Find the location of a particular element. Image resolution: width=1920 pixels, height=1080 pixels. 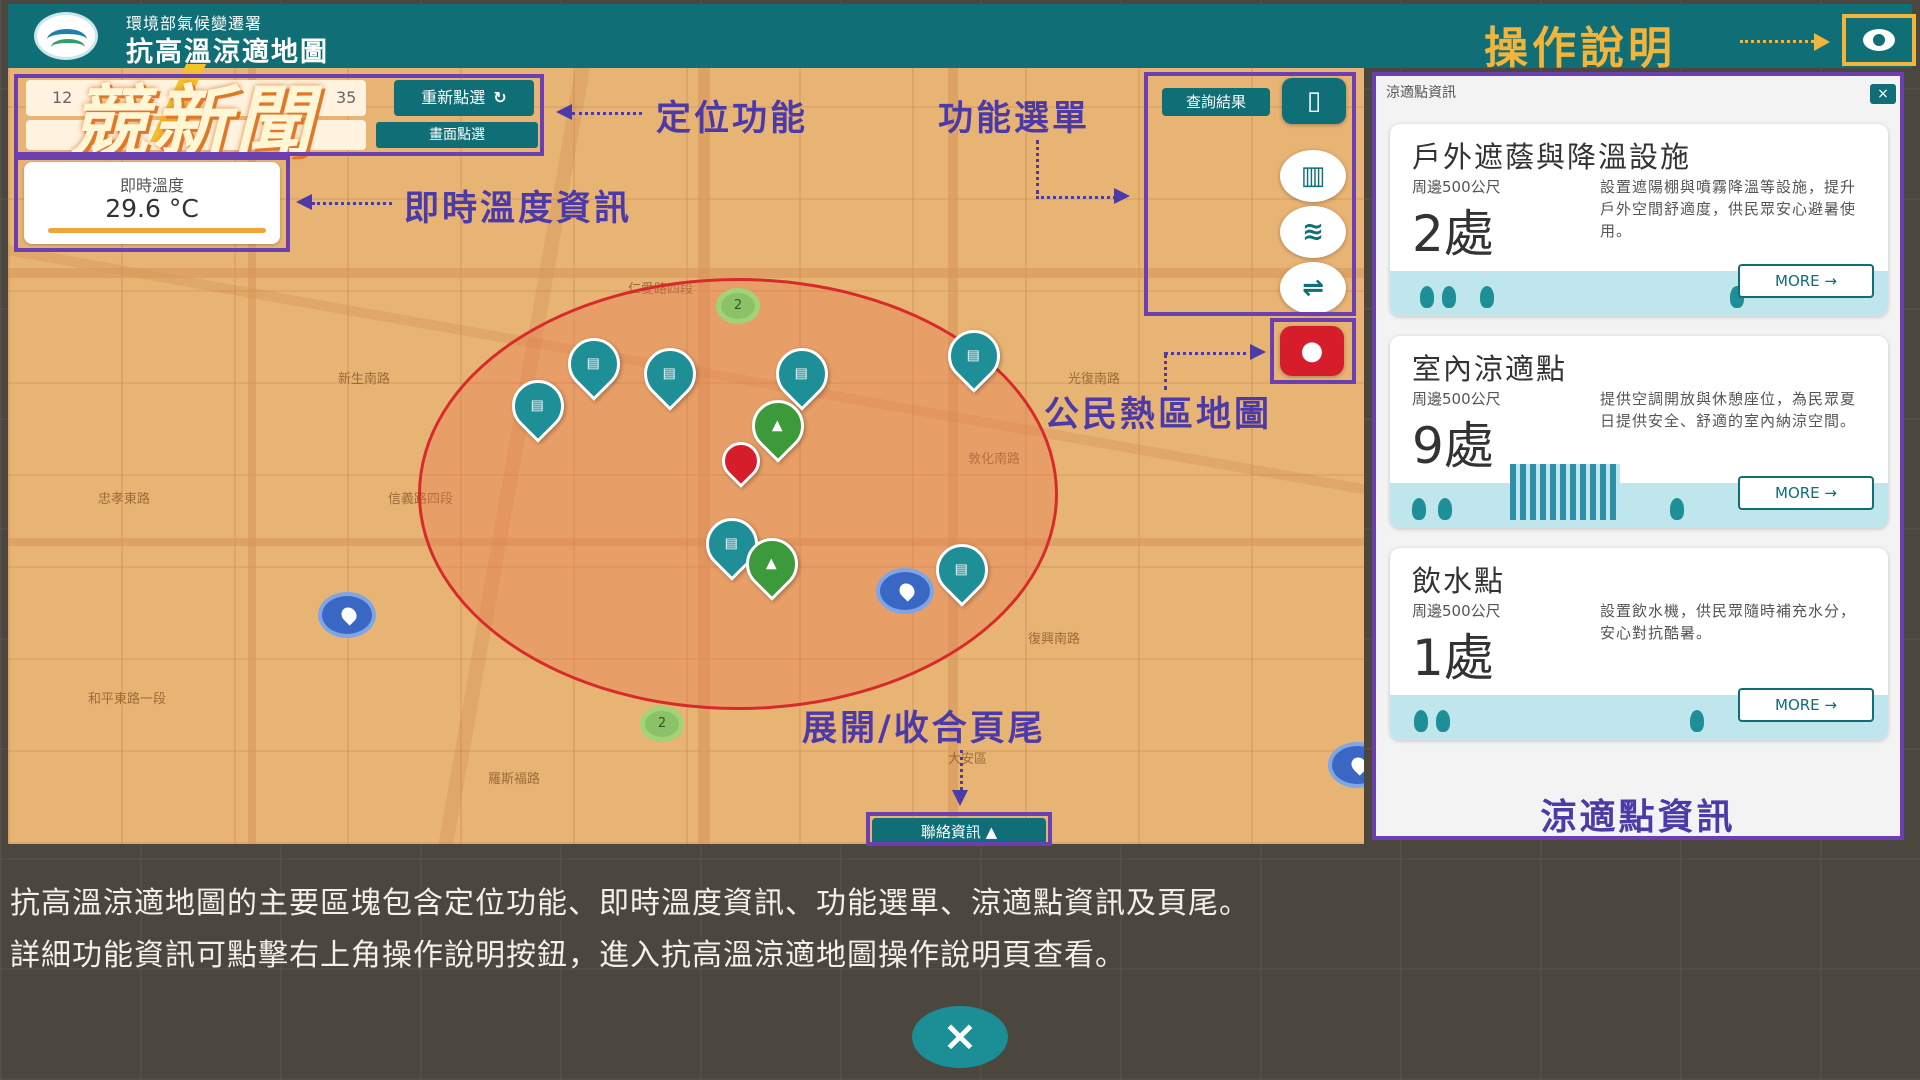

street-label: 光復南路 is located at coordinates (1094, 379).